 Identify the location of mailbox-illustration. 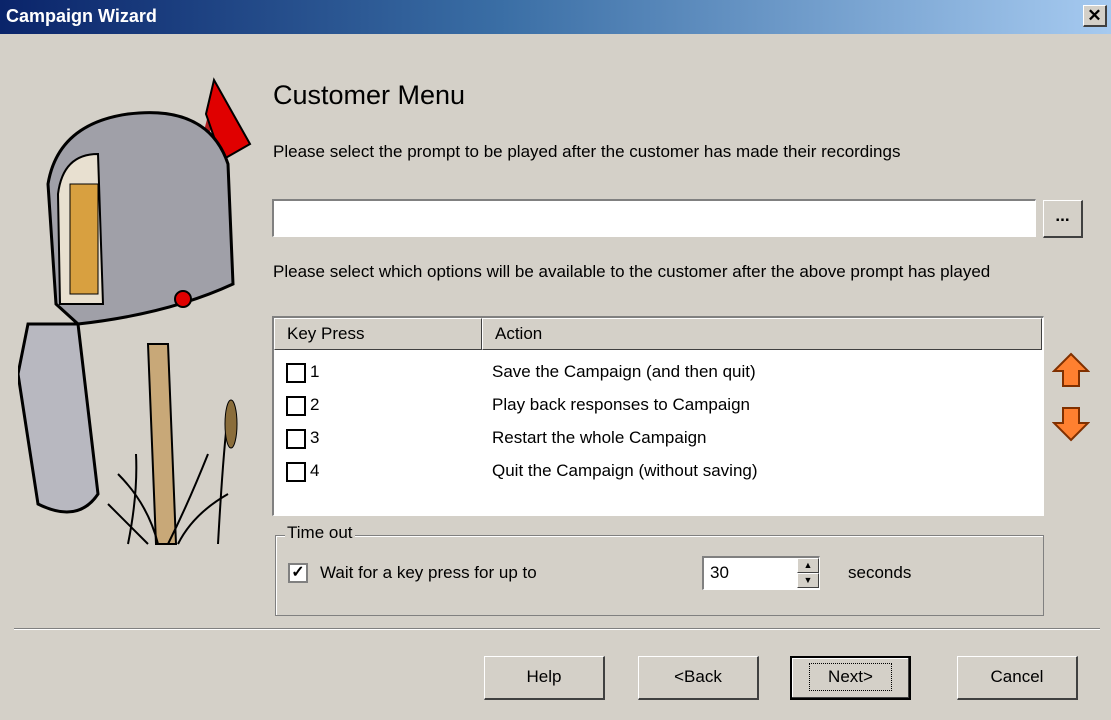
(135, 311).